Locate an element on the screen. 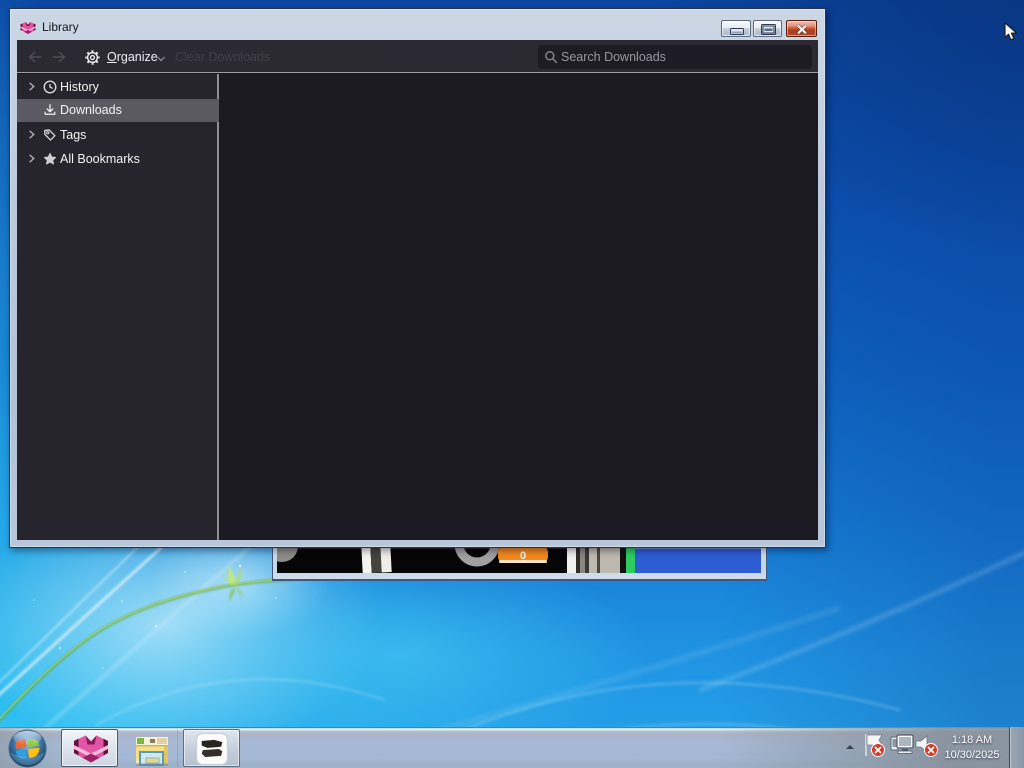 The width and height of the screenshot is (1024, 768). svg-text: 0 is located at coordinates (523, 556).